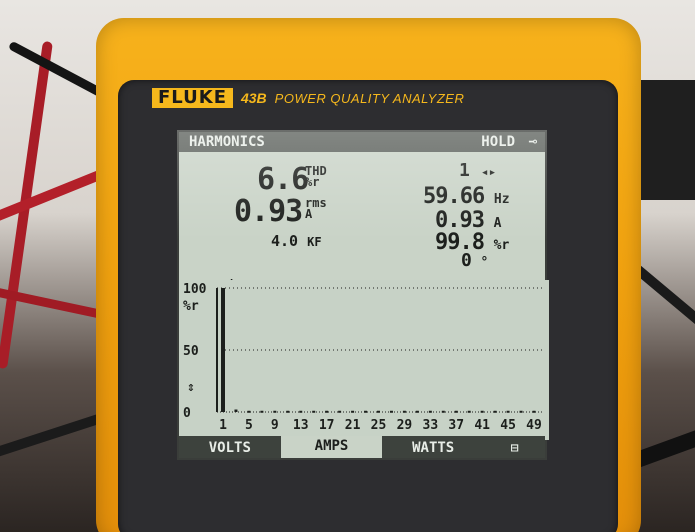 Image resolution: width=695 pixels, height=532 pixels. I want to click on y-tick-label: 0, so click(187, 413).